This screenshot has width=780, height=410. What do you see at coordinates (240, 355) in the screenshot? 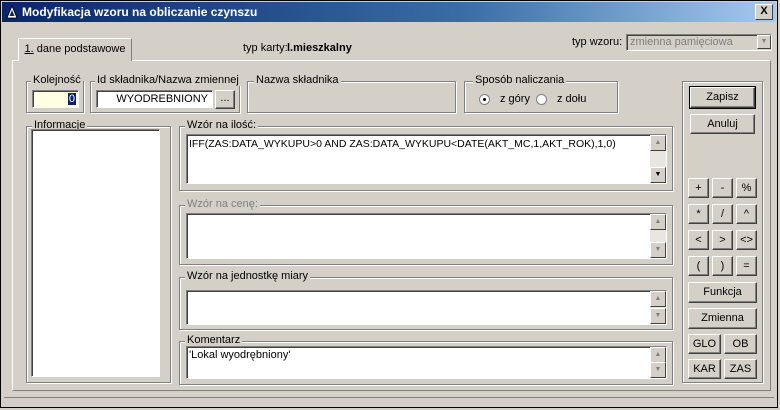
I see `komentarz-value: 'Lokal wyodrębniony'` at bounding box center [240, 355].